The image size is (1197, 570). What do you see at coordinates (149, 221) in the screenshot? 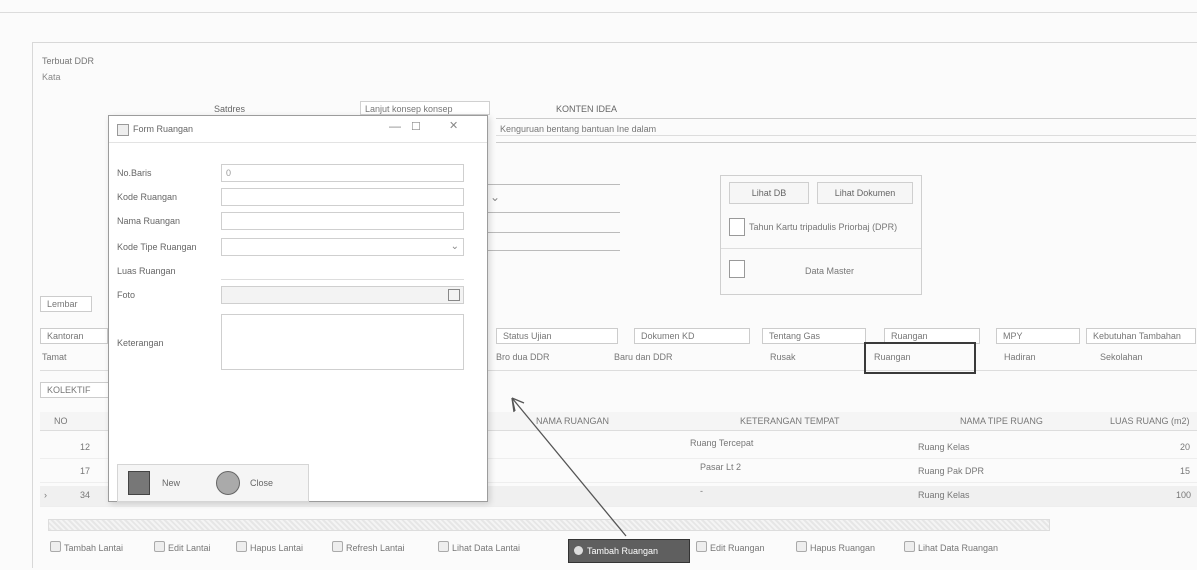
I see `label-nama-ruangan: Nama Ruangan` at bounding box center [149, 221].